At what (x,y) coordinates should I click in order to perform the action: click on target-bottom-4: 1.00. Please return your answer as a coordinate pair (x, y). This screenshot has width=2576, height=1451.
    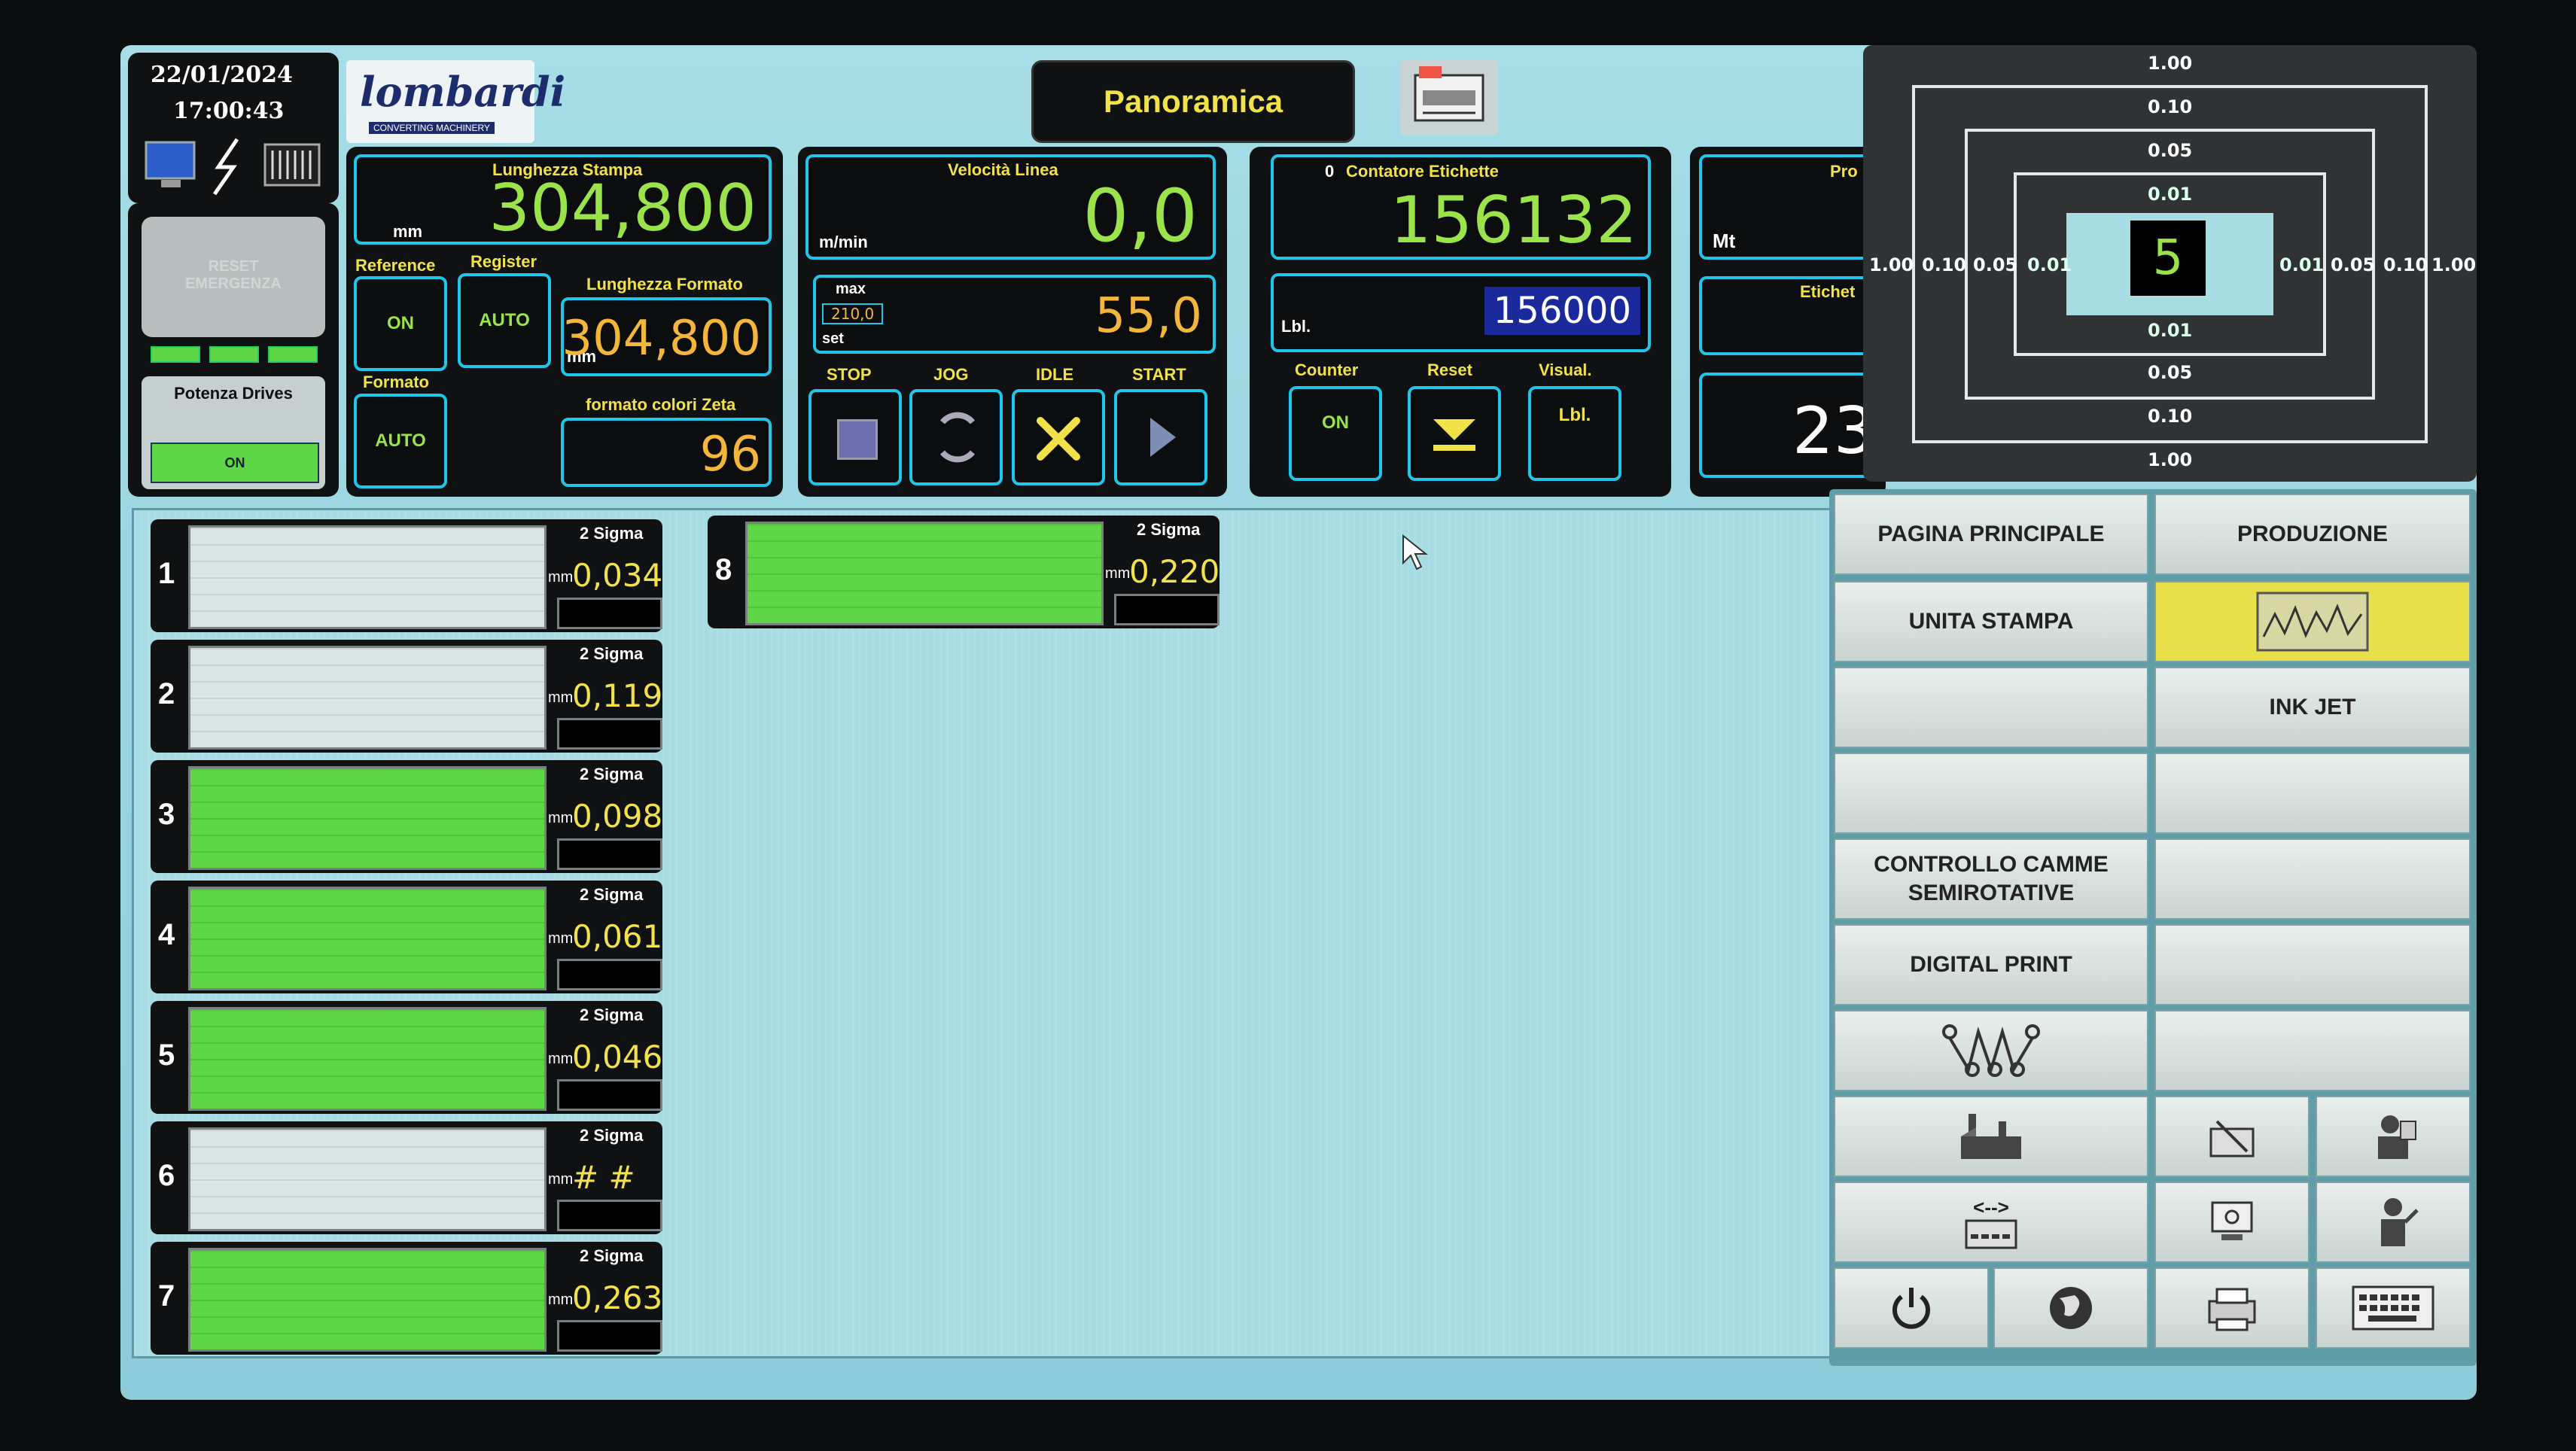
    Looking at the image, I should click on (2170, 459).